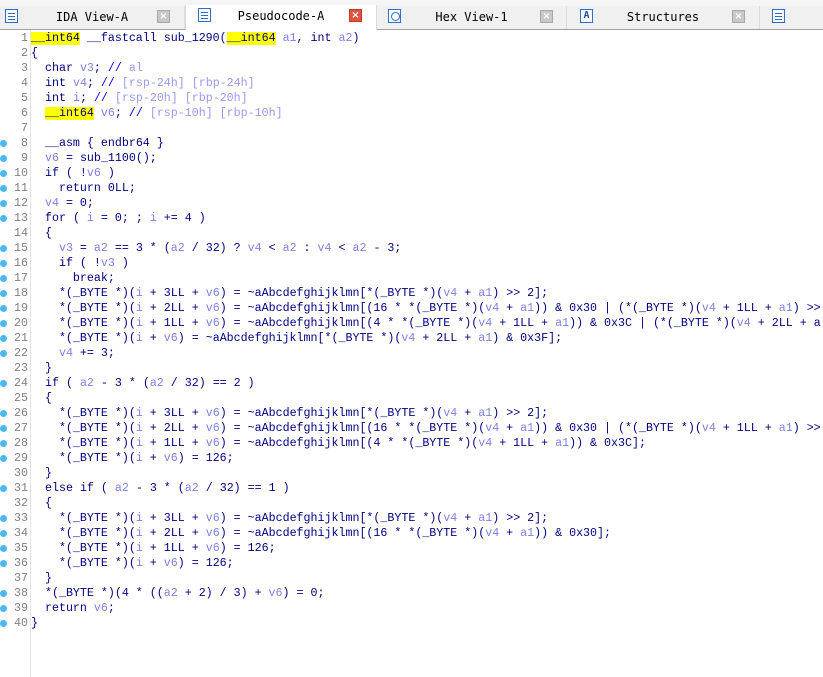 The height and width of the screenshot is (677, 823). I want to click on code-line: char v3; // al, so click(87, 68).